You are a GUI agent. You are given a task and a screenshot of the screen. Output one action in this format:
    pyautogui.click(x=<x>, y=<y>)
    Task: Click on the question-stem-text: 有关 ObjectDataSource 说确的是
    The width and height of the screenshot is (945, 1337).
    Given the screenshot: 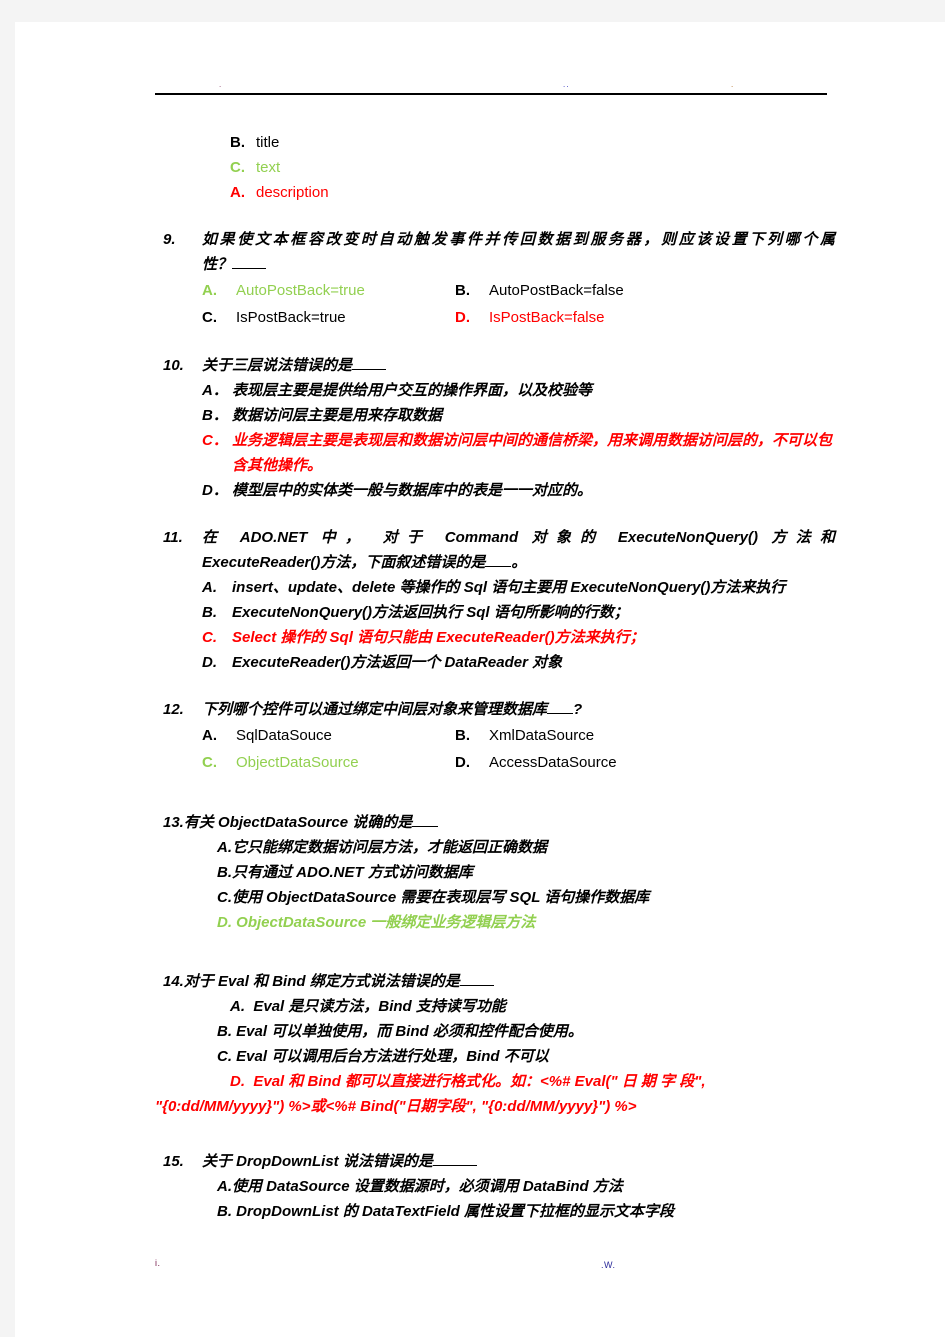 What is the action you would take?
    pyautogui.click(x=298, y=822)
    